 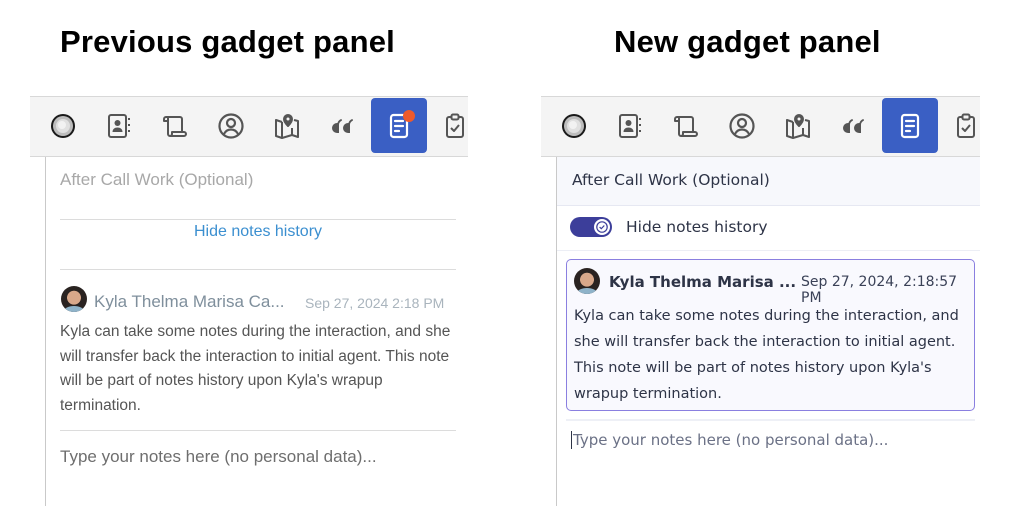 I want to click on previous-panel-heading: Previous gadget panel, so click(x=227, y=41).